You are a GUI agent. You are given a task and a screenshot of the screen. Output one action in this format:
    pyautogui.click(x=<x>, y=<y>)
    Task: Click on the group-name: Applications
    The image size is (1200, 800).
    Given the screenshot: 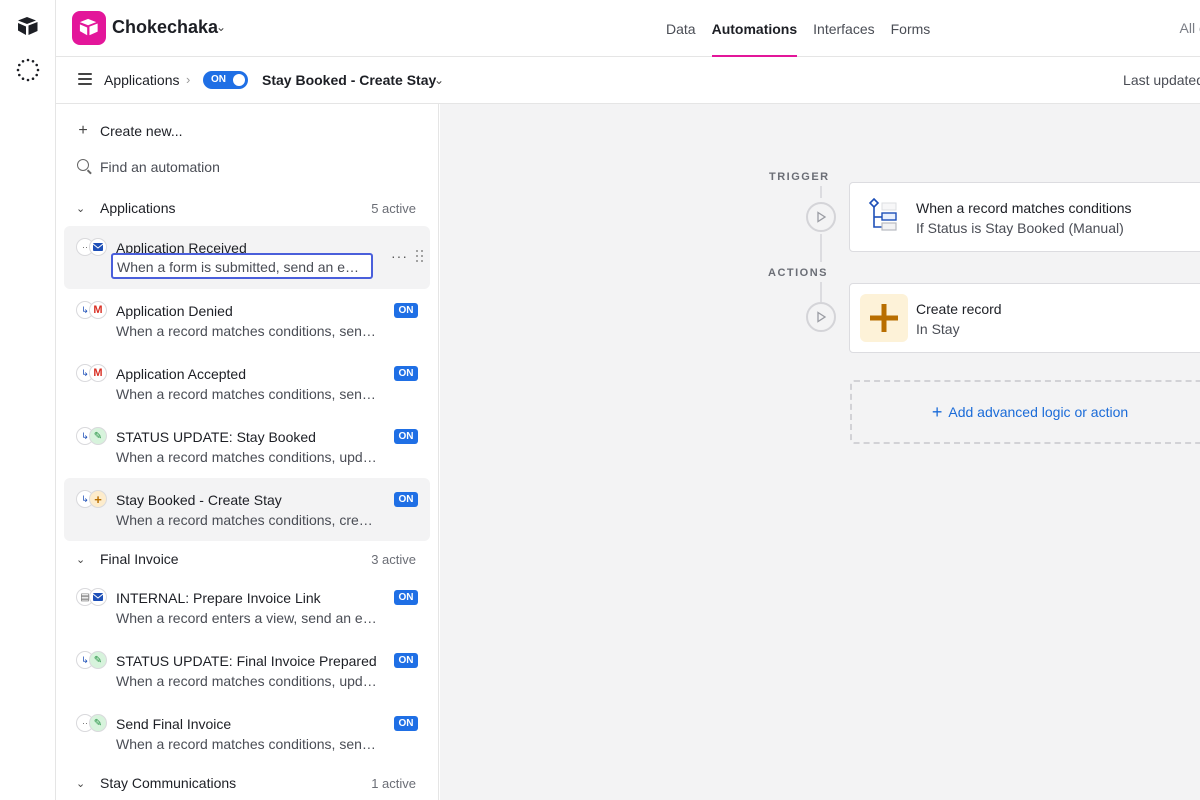 What is the action you would take?
    pyautogui.click(x=138, y=208)
    